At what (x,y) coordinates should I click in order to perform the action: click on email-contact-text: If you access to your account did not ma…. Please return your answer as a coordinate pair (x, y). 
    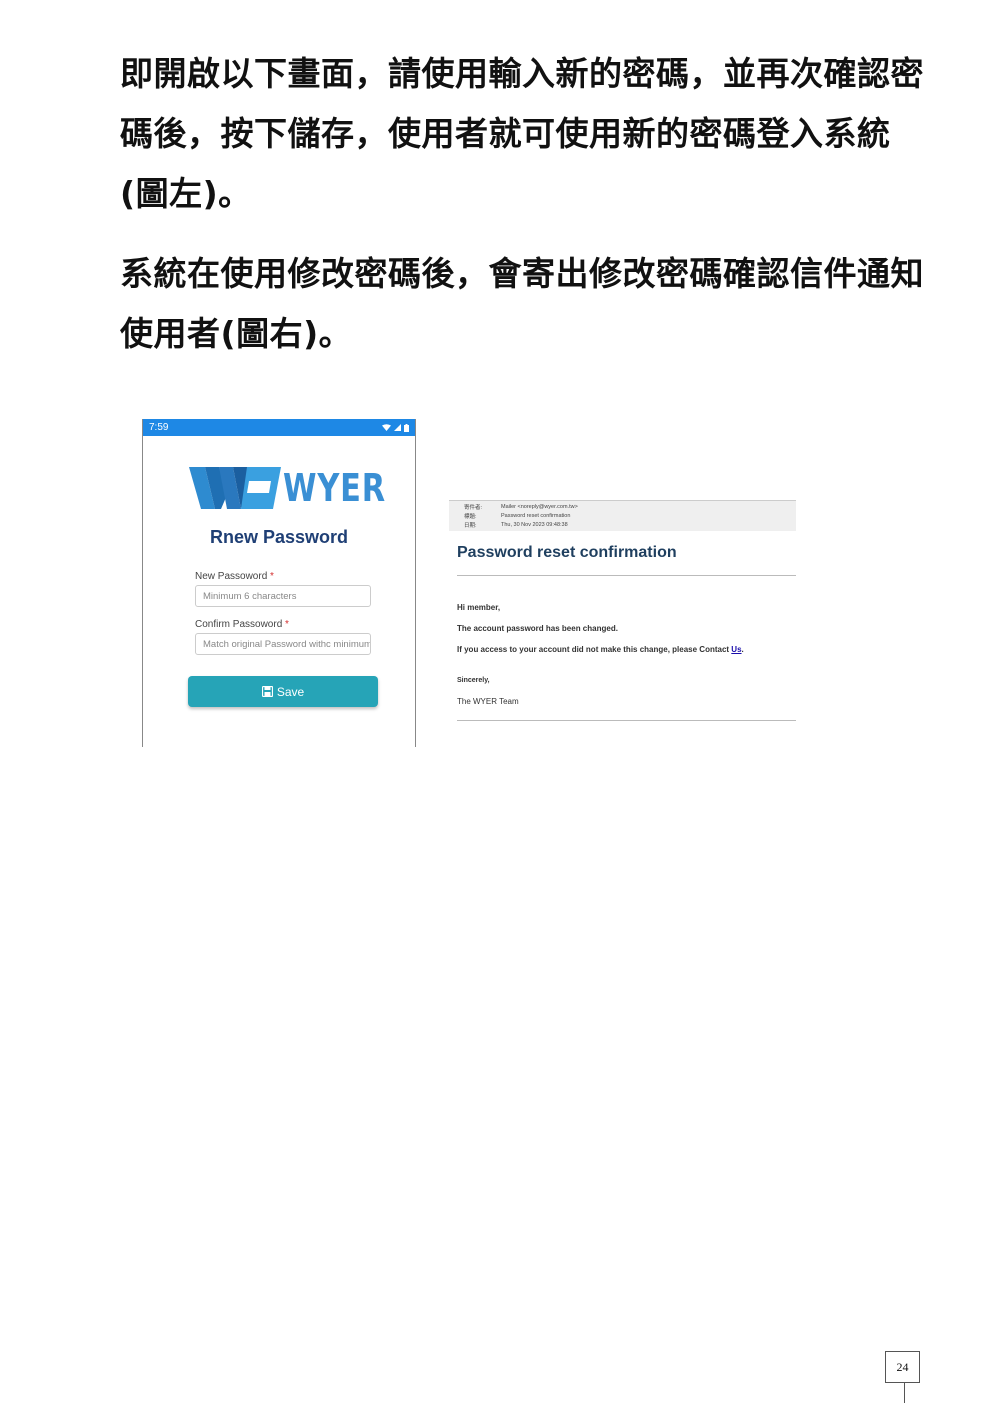
    Looking at the image, I should click on (594, 649).